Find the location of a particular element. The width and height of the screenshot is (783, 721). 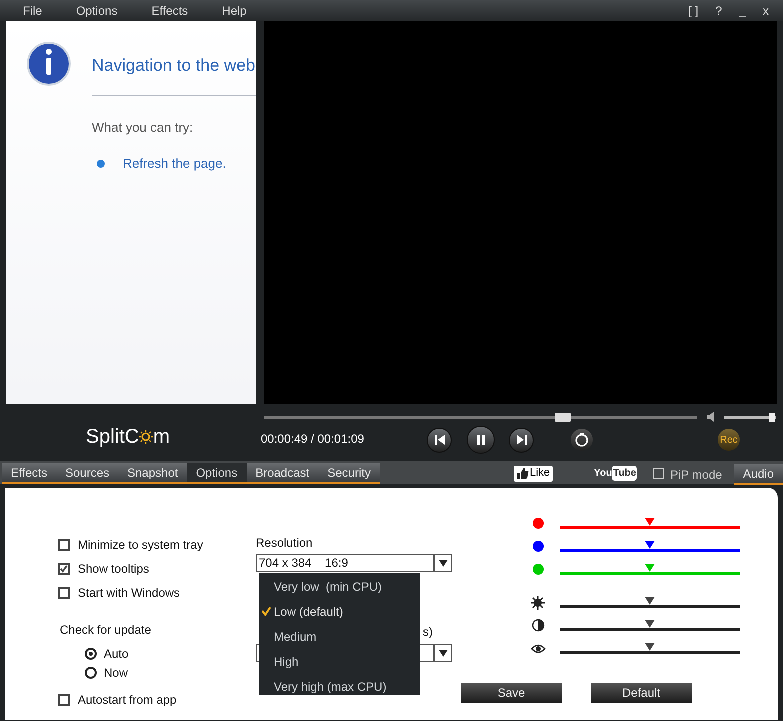

tab: Broadcast is located at coordinates (282, 473).